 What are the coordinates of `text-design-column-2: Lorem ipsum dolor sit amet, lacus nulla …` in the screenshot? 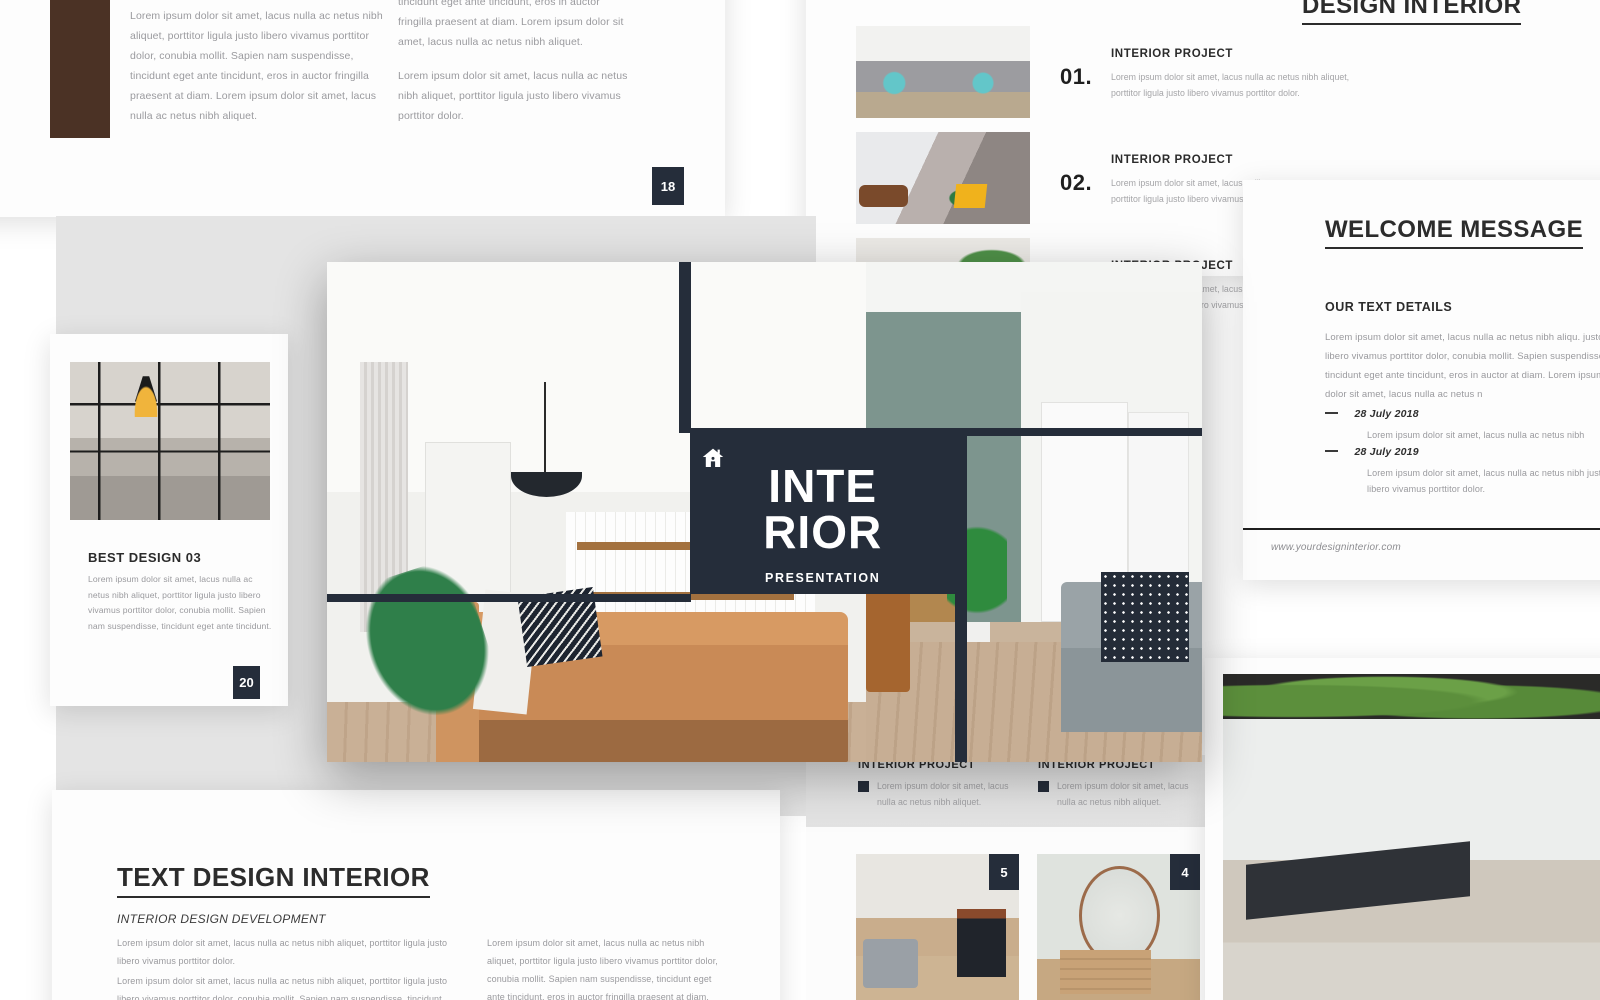 It's located at (607, 967).